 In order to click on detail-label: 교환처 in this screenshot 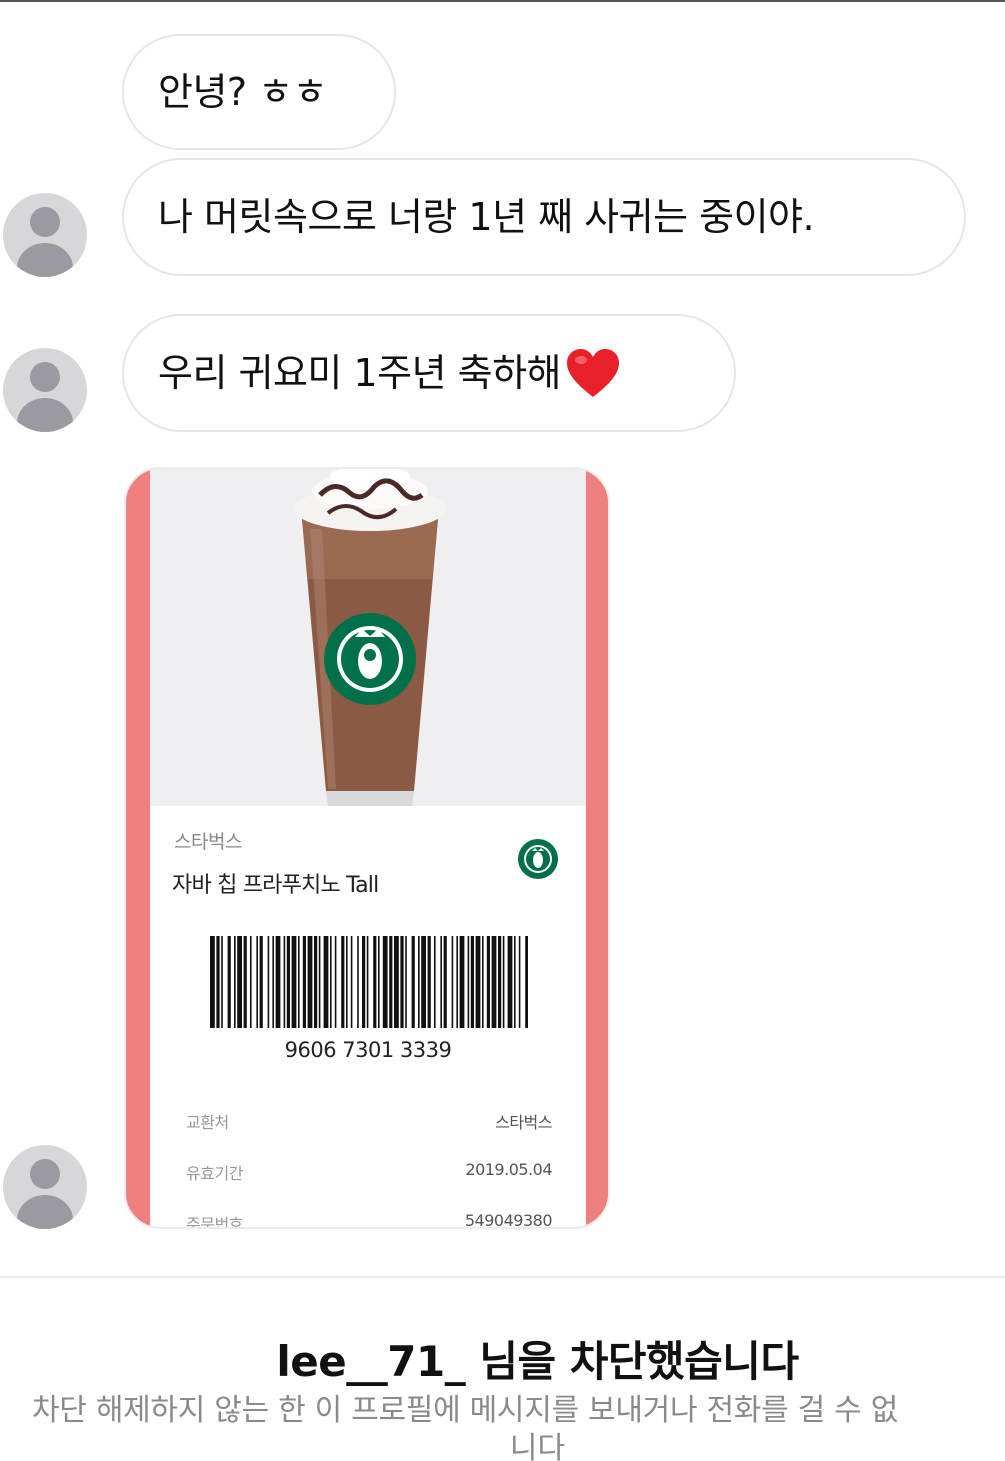, I will do `click(207, 1122)`.